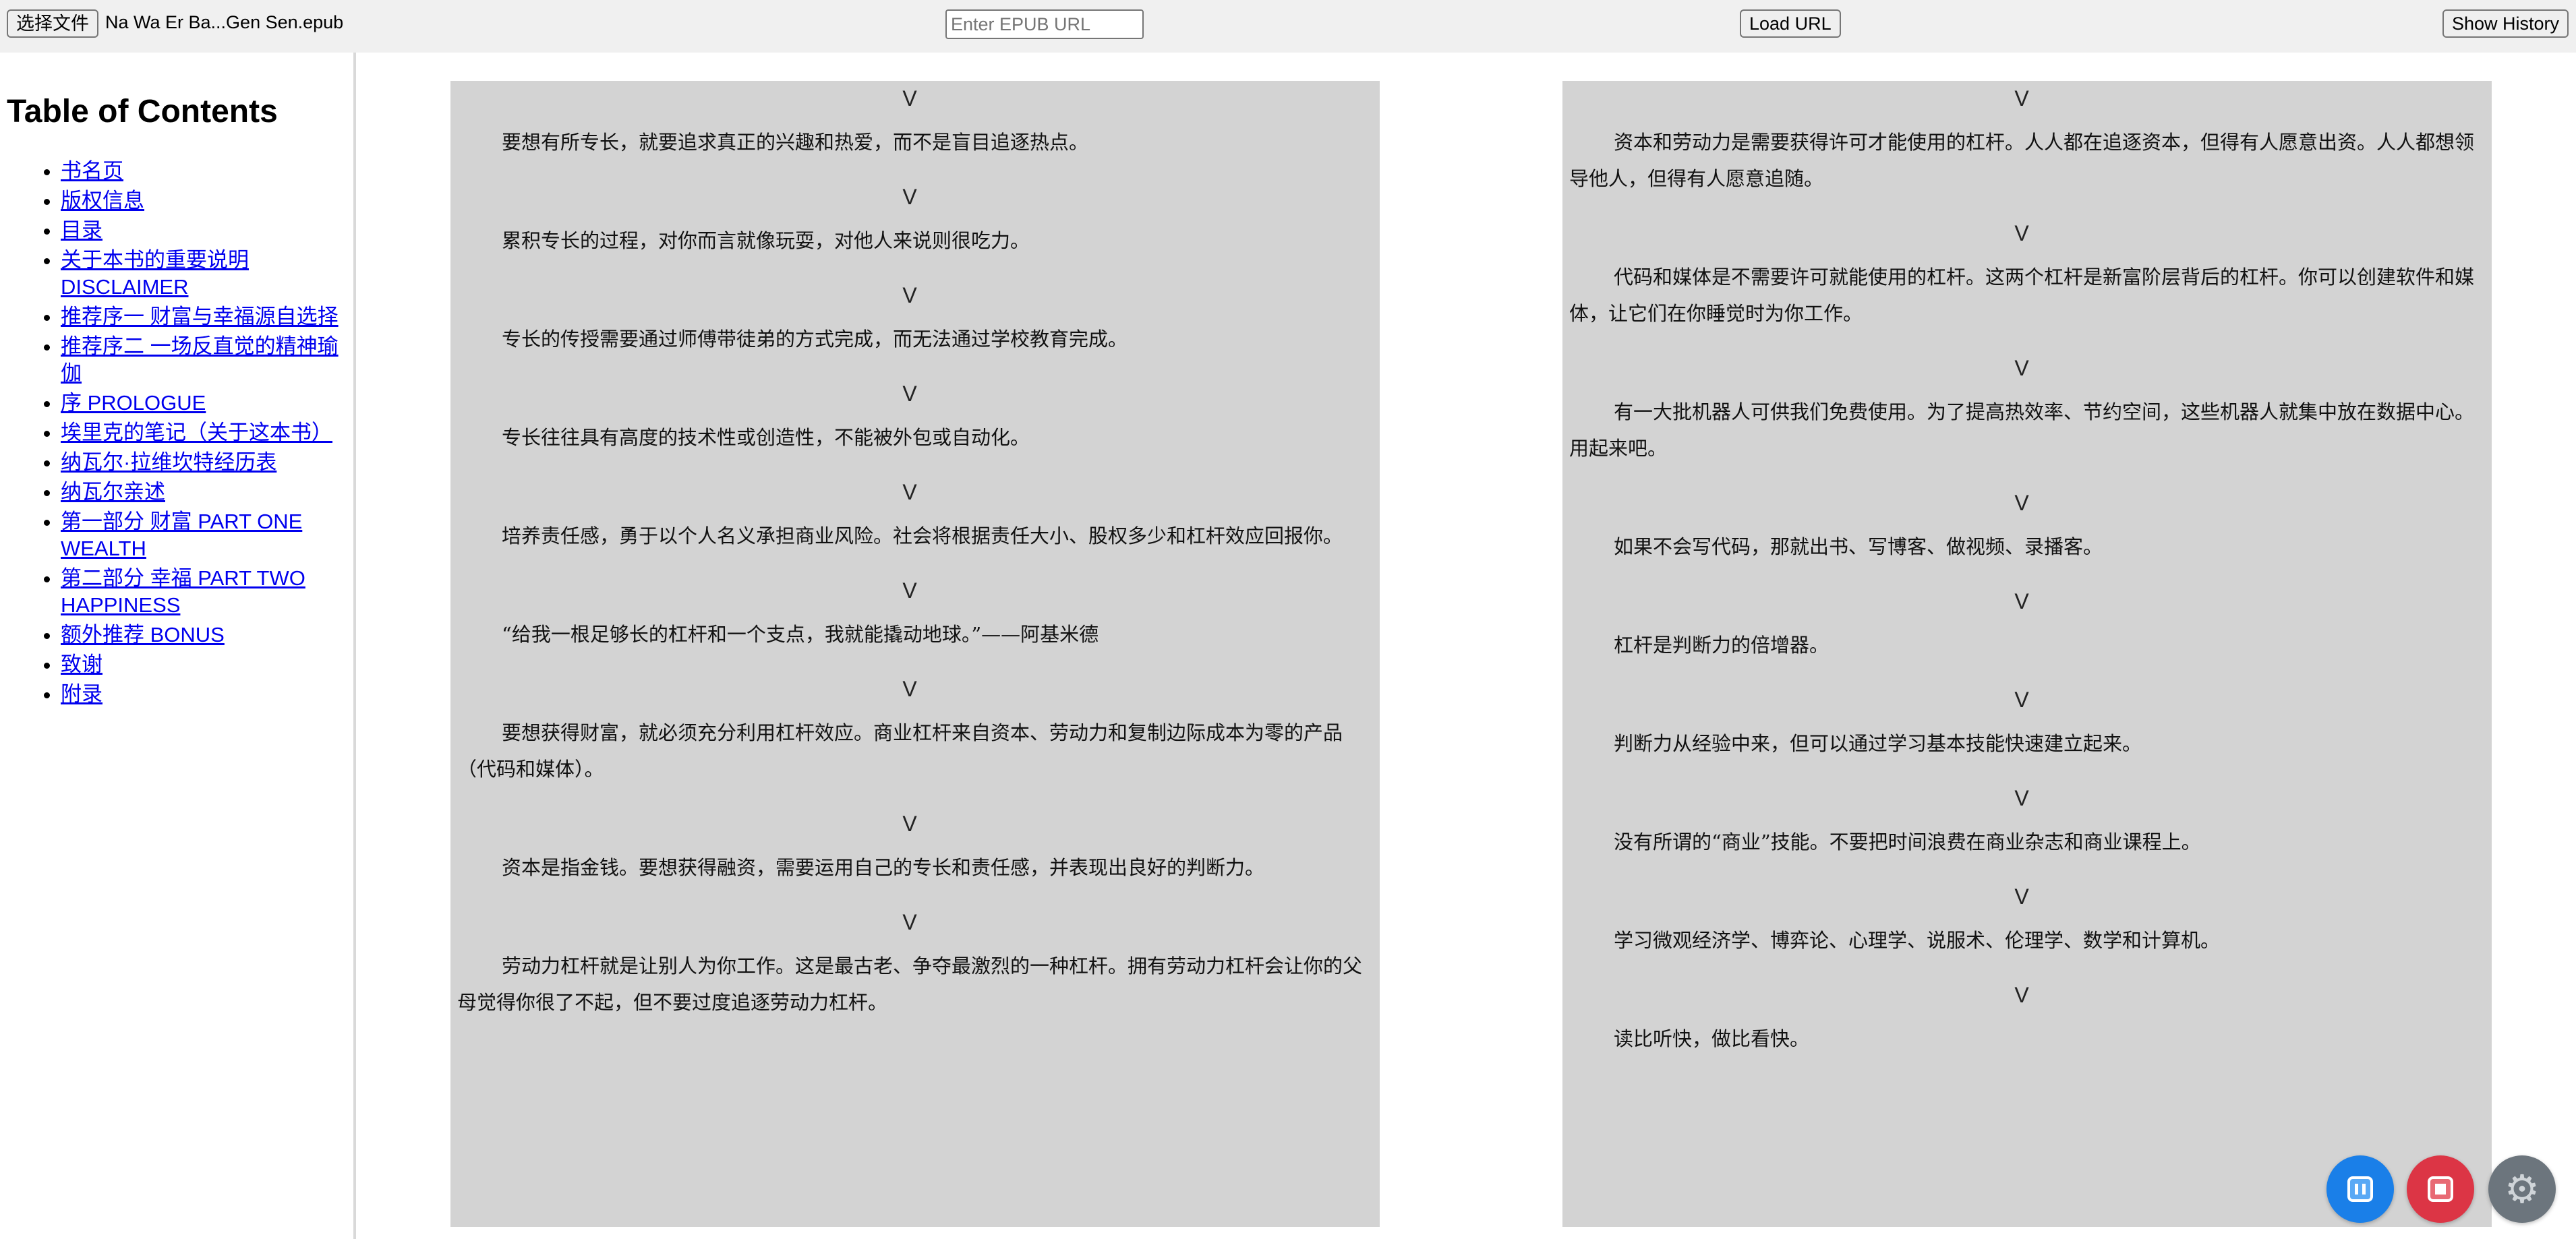 The height and width of the screenshot is (1239, 2576). What do you see at coordinates (52, 23) in the screenshot?
I see `choose-file-button: 选择文件` at bounding box center [52, 23].